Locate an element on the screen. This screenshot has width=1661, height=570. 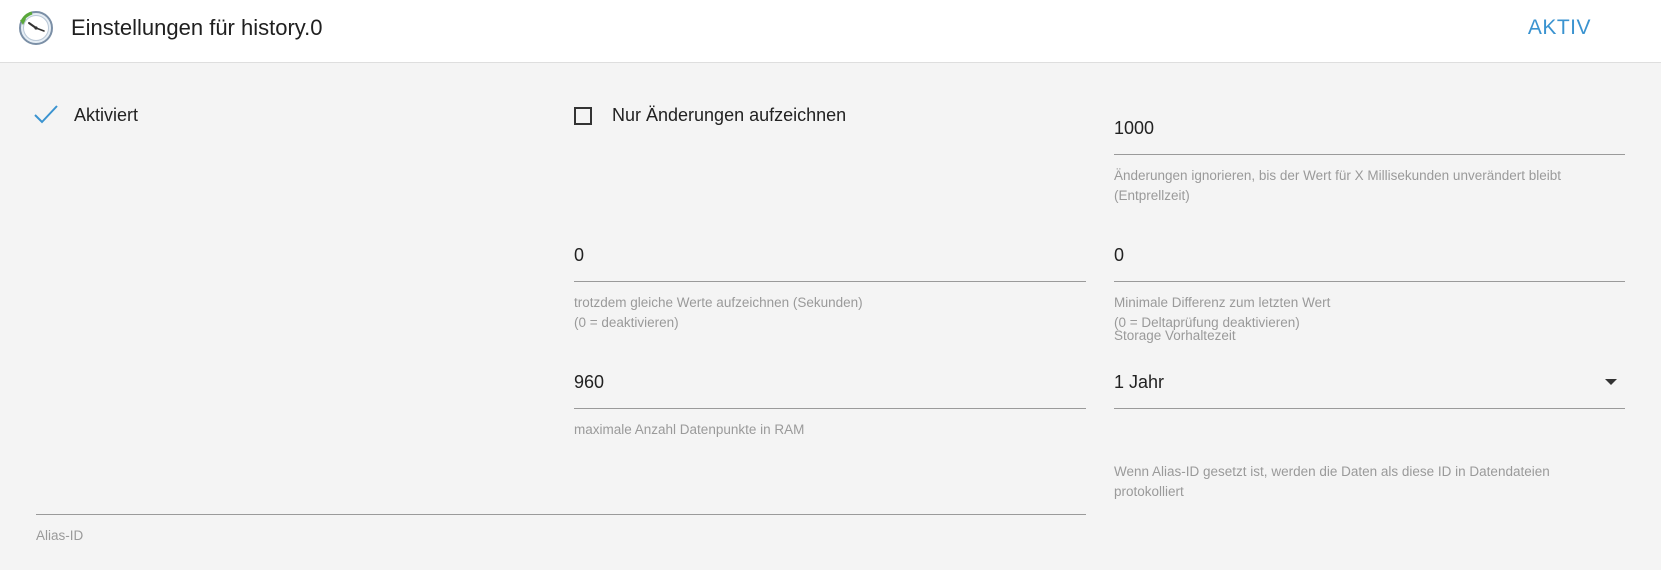
alias-id-input is located at coordinates (561, 488).